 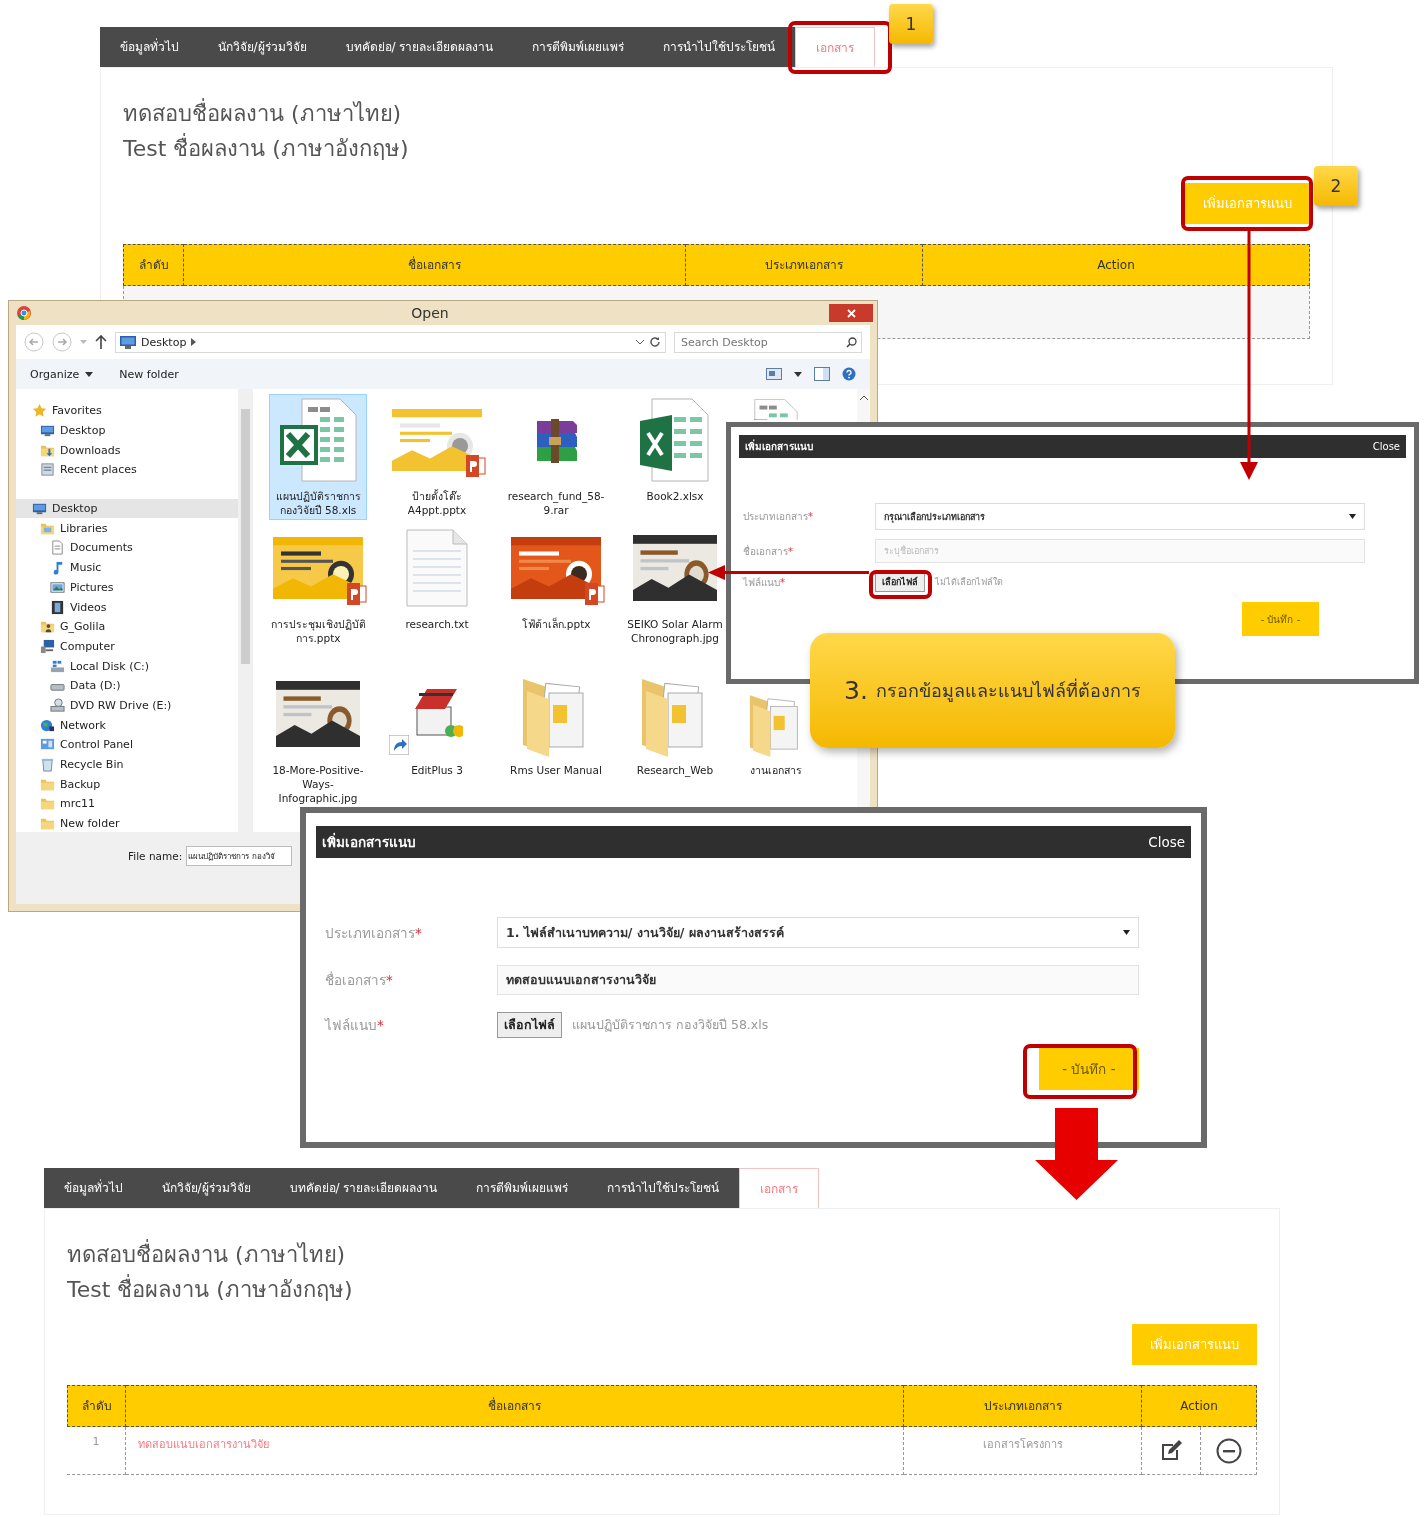 What do you see at coordinates (851, 342) in the screenshot?
I see `search-icon` at bounding box center [851, 342].